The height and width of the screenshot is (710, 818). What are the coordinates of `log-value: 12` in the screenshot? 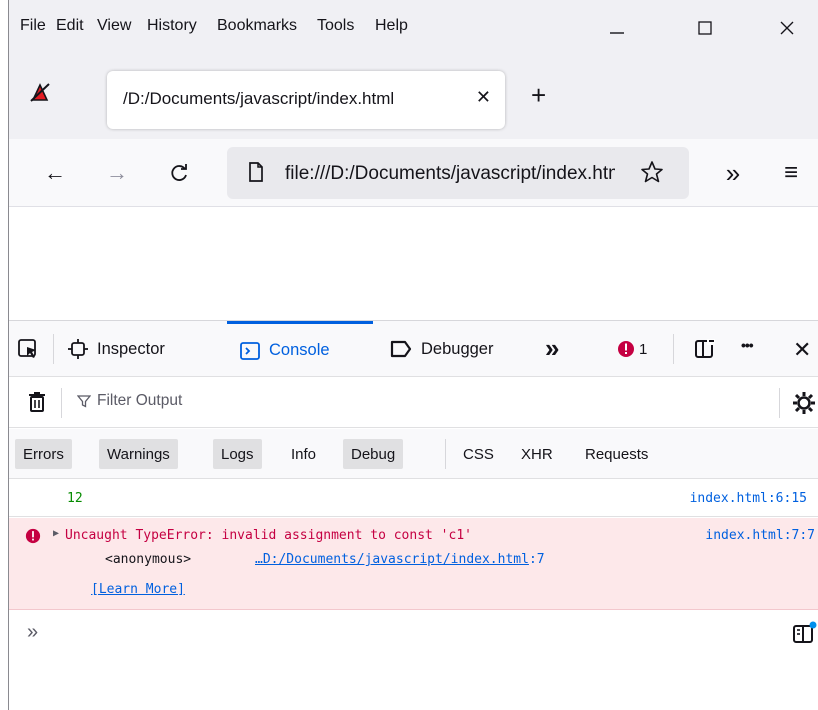 It's located at (75, 498).